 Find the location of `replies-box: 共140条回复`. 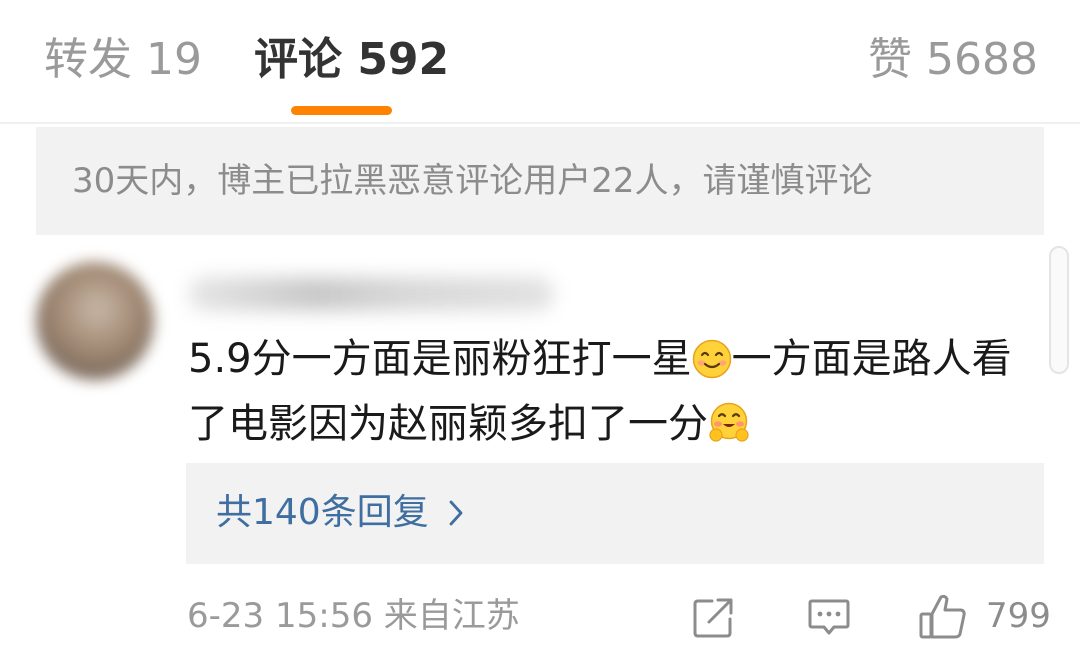

replies-box: 共140条回复 is located at coordinates (615, 513).